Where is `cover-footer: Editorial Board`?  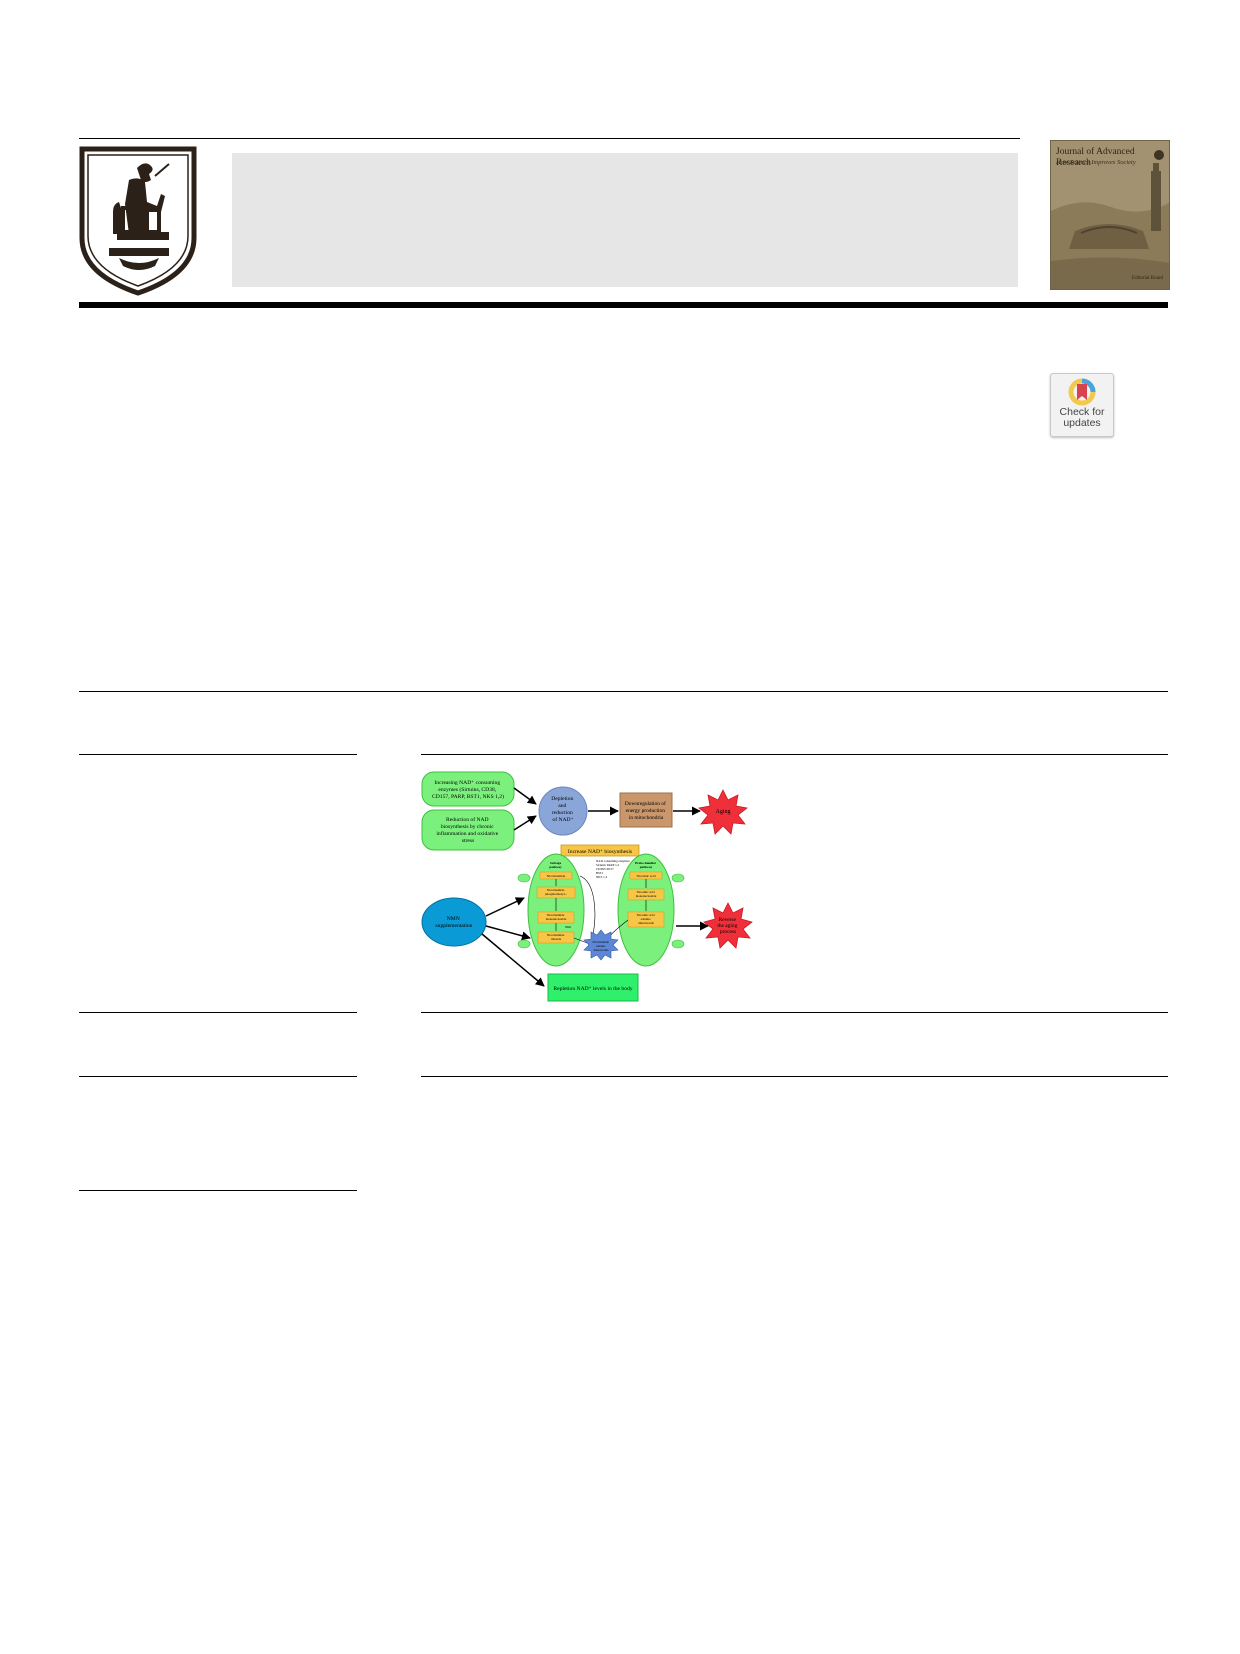
cover-footer: Editorial Board is located at coordinates (1147, 278).